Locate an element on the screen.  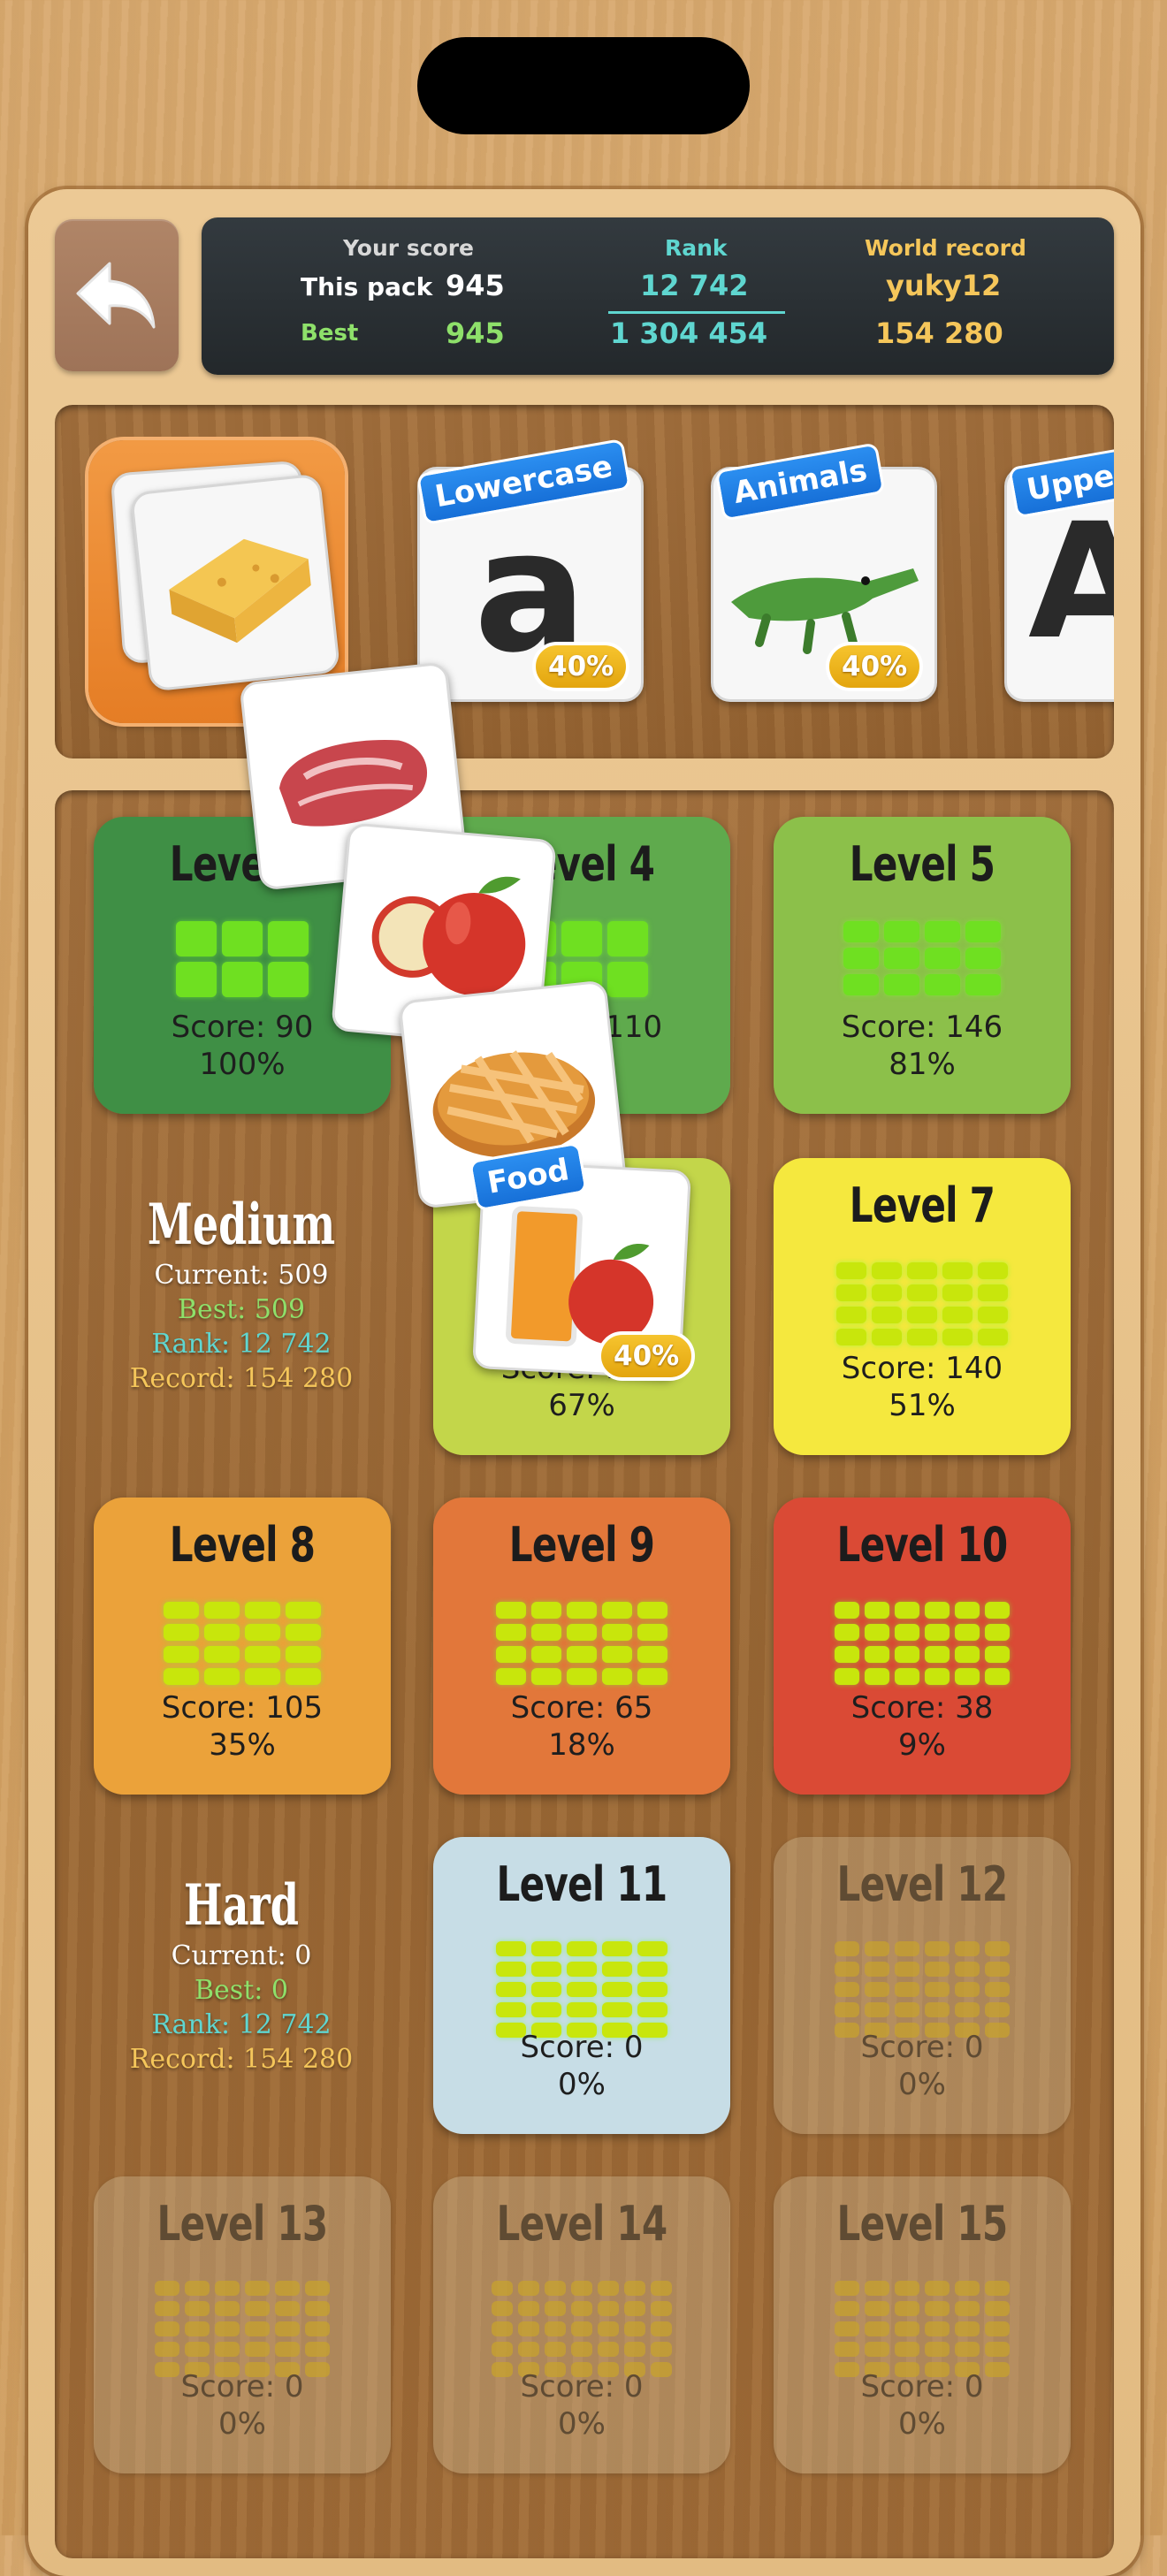
level-tile-5: Level 5 Score: 146 81% is located at coordinates (923, 965).